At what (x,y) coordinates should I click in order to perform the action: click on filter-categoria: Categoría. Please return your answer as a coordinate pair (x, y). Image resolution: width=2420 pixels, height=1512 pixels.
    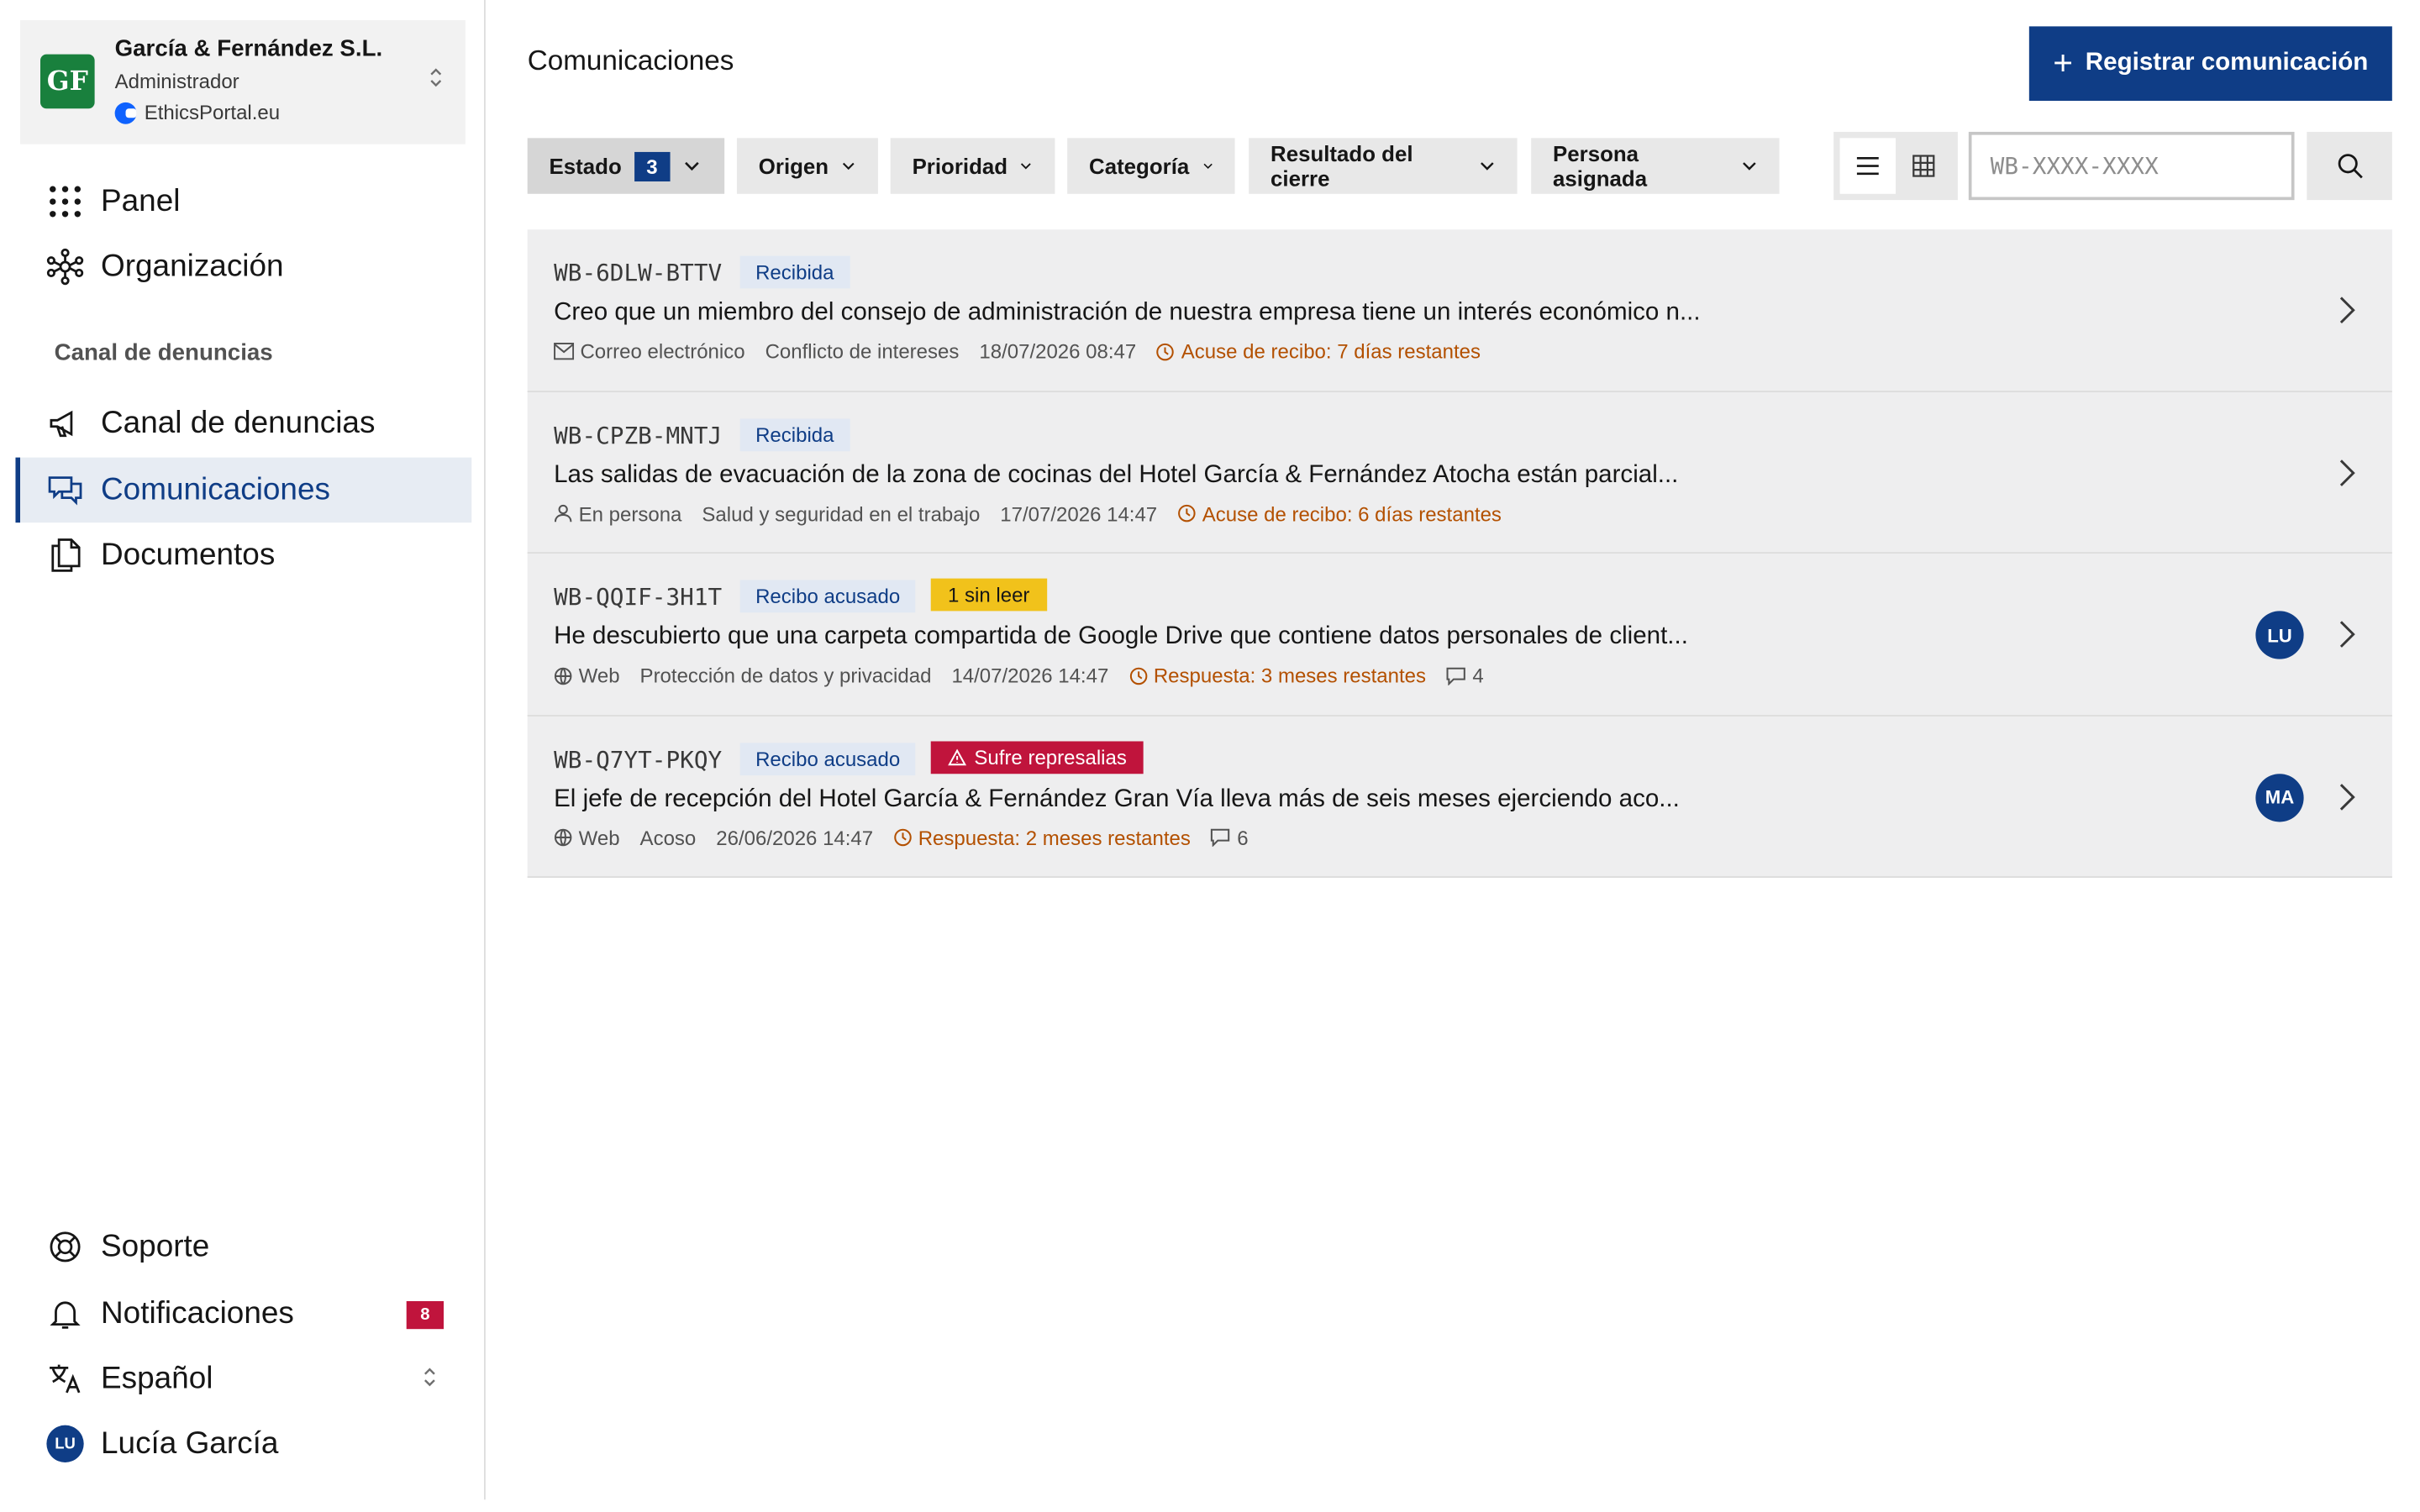
    Looking at the image, I should click on (1151, 166).